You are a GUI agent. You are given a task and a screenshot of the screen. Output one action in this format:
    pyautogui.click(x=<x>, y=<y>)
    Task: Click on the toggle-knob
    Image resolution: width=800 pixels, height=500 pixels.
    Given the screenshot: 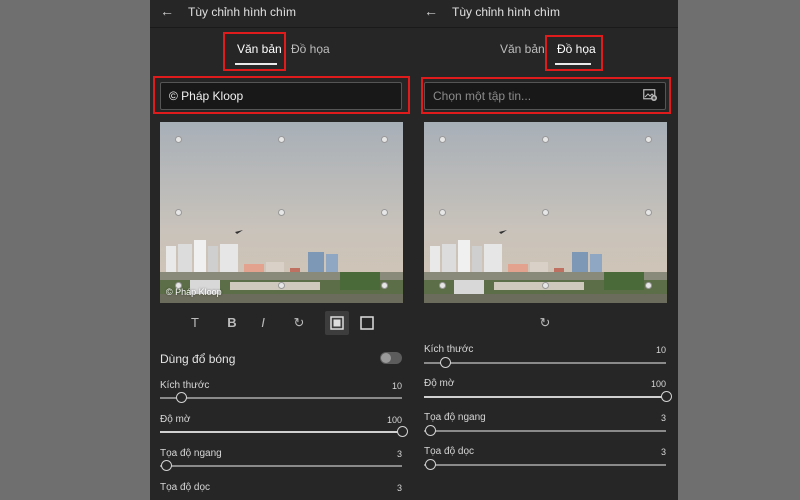 What is the action you would take?
    pyautogui.click(x=386, y=358)
    